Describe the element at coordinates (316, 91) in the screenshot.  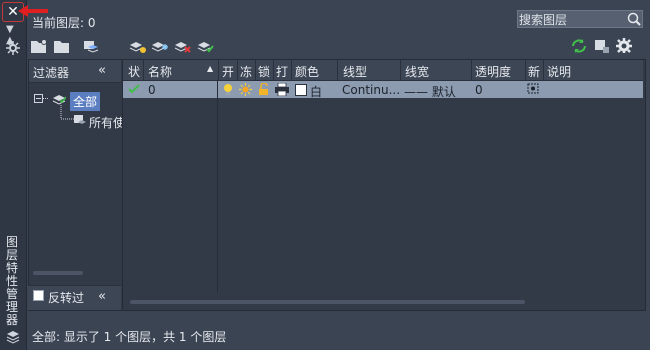
I see `layer-color-name: 白` at that location.